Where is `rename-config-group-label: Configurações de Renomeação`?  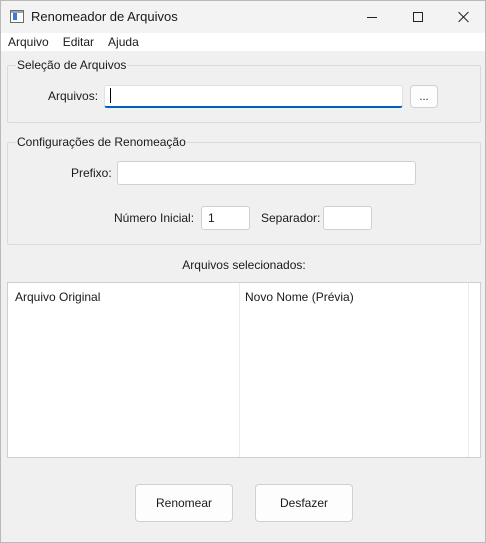
rename-config-group-label: Configurações de Renomeação is located at coordinates (101, 142).